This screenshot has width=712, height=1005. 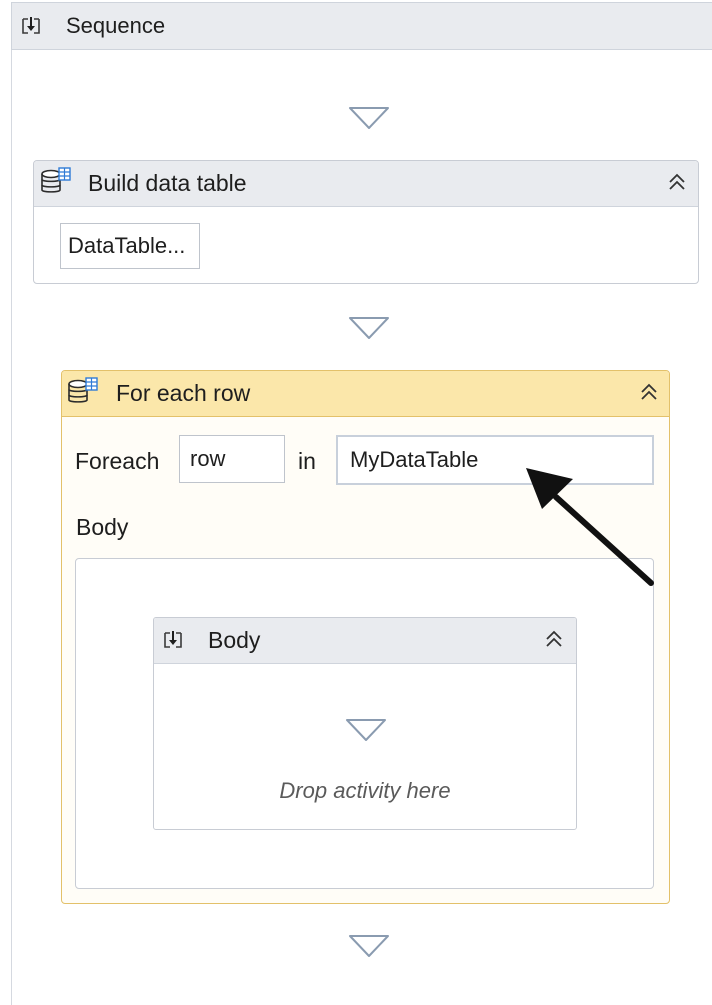 I want to click on sequence-border, so click(x=11, y=527).